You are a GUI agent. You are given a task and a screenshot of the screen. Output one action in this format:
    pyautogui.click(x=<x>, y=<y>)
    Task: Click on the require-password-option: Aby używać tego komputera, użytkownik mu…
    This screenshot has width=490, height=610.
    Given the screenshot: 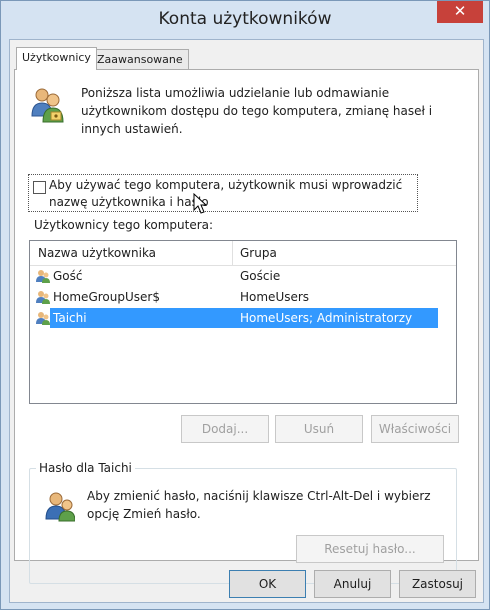 What is the action you would take?
    pyautogui.click(x=223, y=193)
    